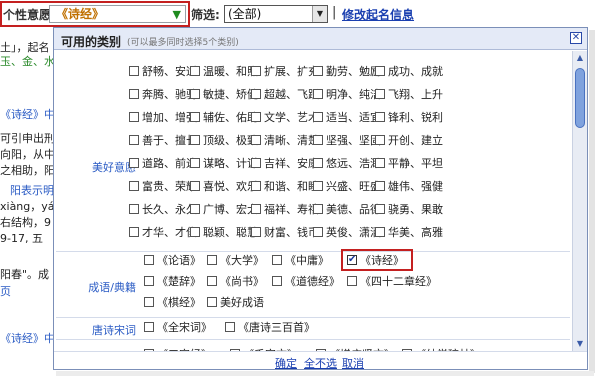  Describe the element at coordinates (224, 95) in the screenshot. I see `category-checkbox-item: 敏捷、矫健` at that location.